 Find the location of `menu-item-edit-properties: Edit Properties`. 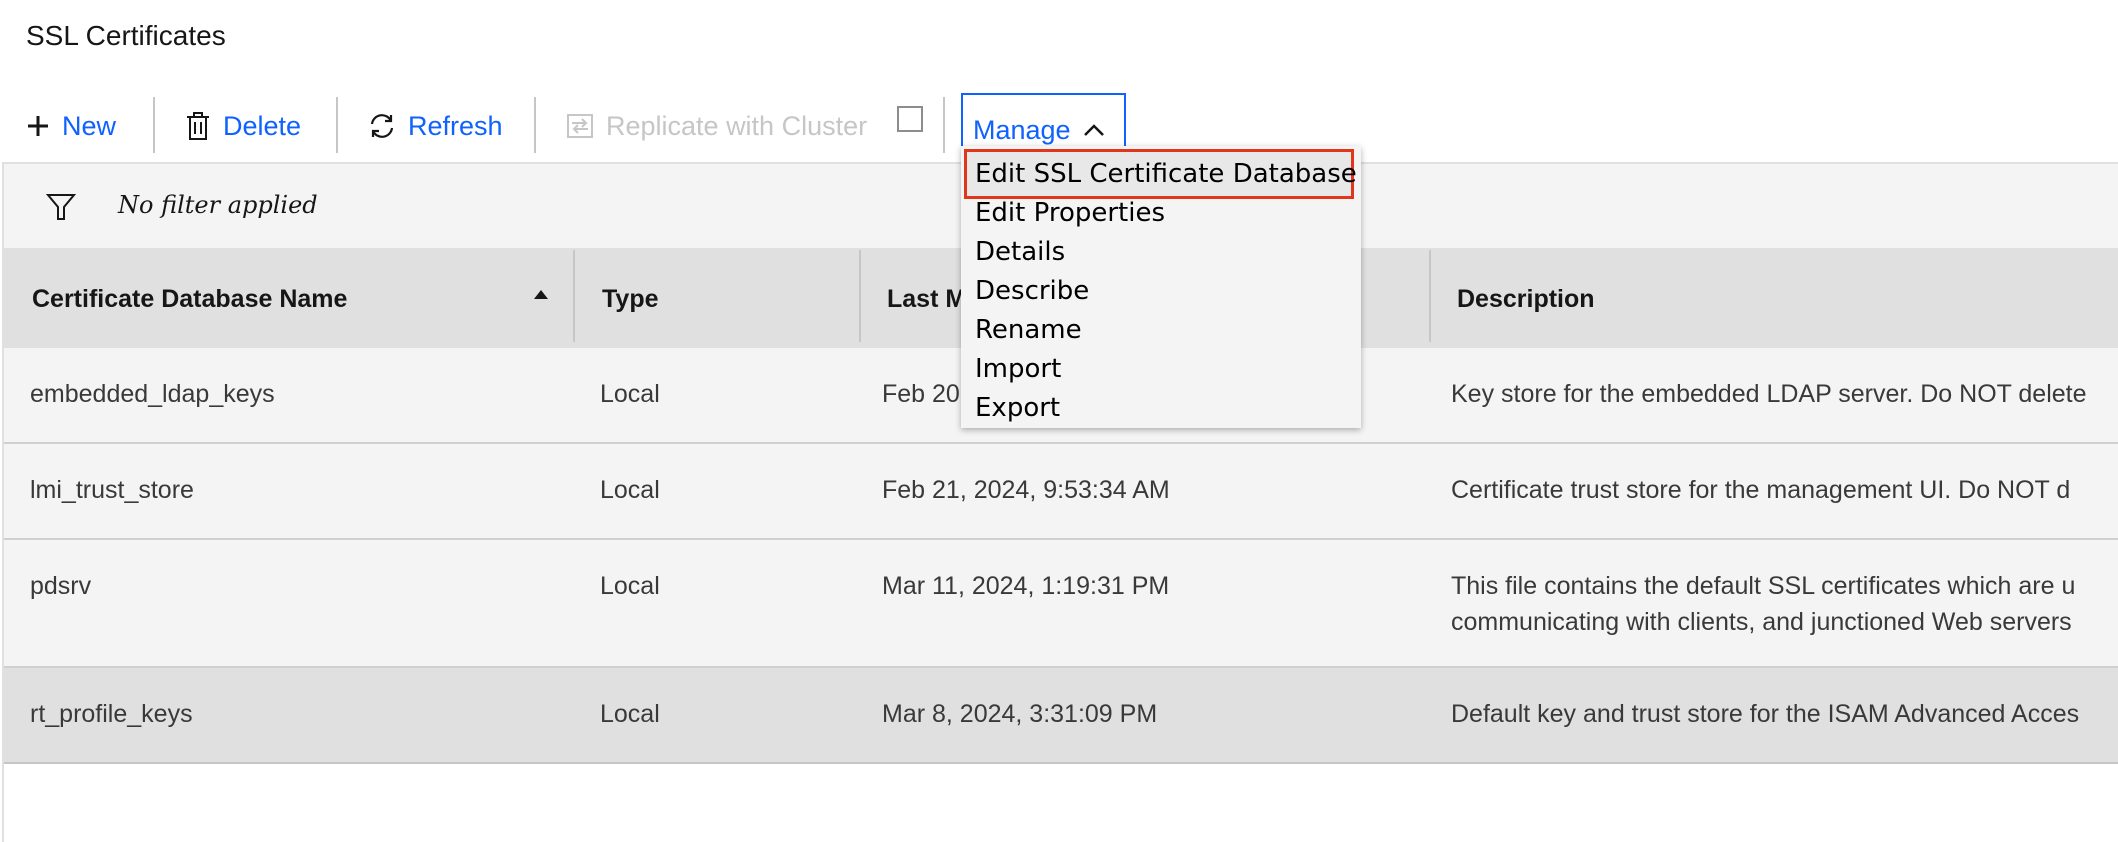

menu-item-edit-properties: Edit Properties is located at coordinates (1070, 213).